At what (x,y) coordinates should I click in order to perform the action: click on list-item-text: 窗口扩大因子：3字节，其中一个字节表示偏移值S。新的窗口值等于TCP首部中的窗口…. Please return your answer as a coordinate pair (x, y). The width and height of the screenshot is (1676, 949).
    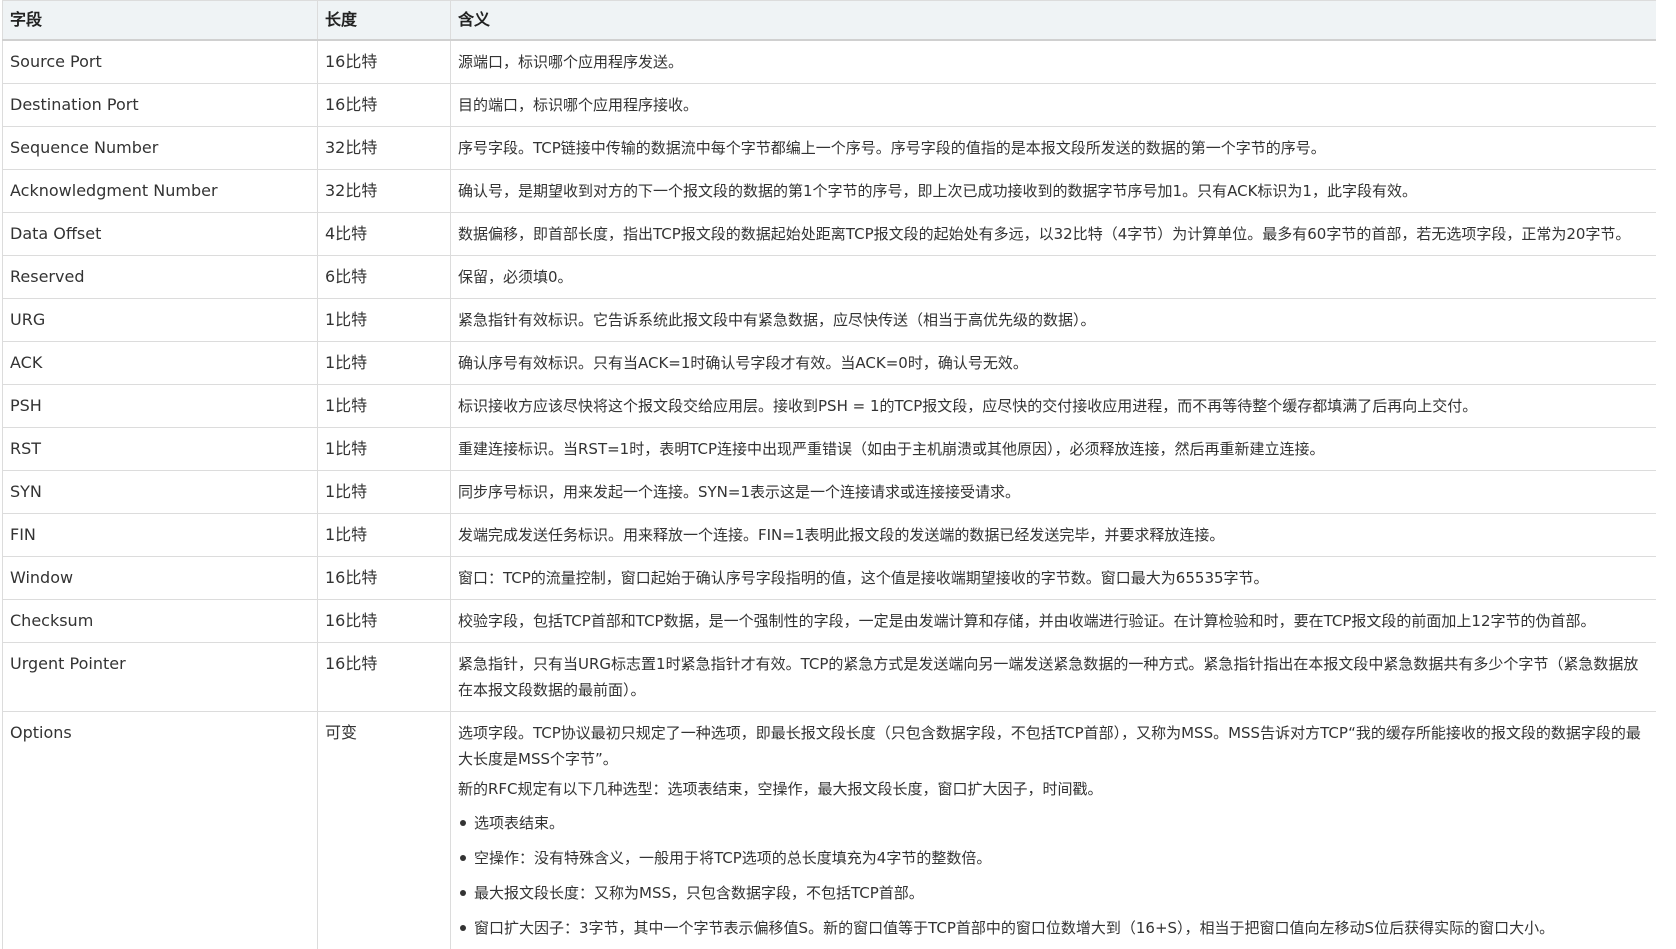
    Looking at the image, I should click on (1014, 928).